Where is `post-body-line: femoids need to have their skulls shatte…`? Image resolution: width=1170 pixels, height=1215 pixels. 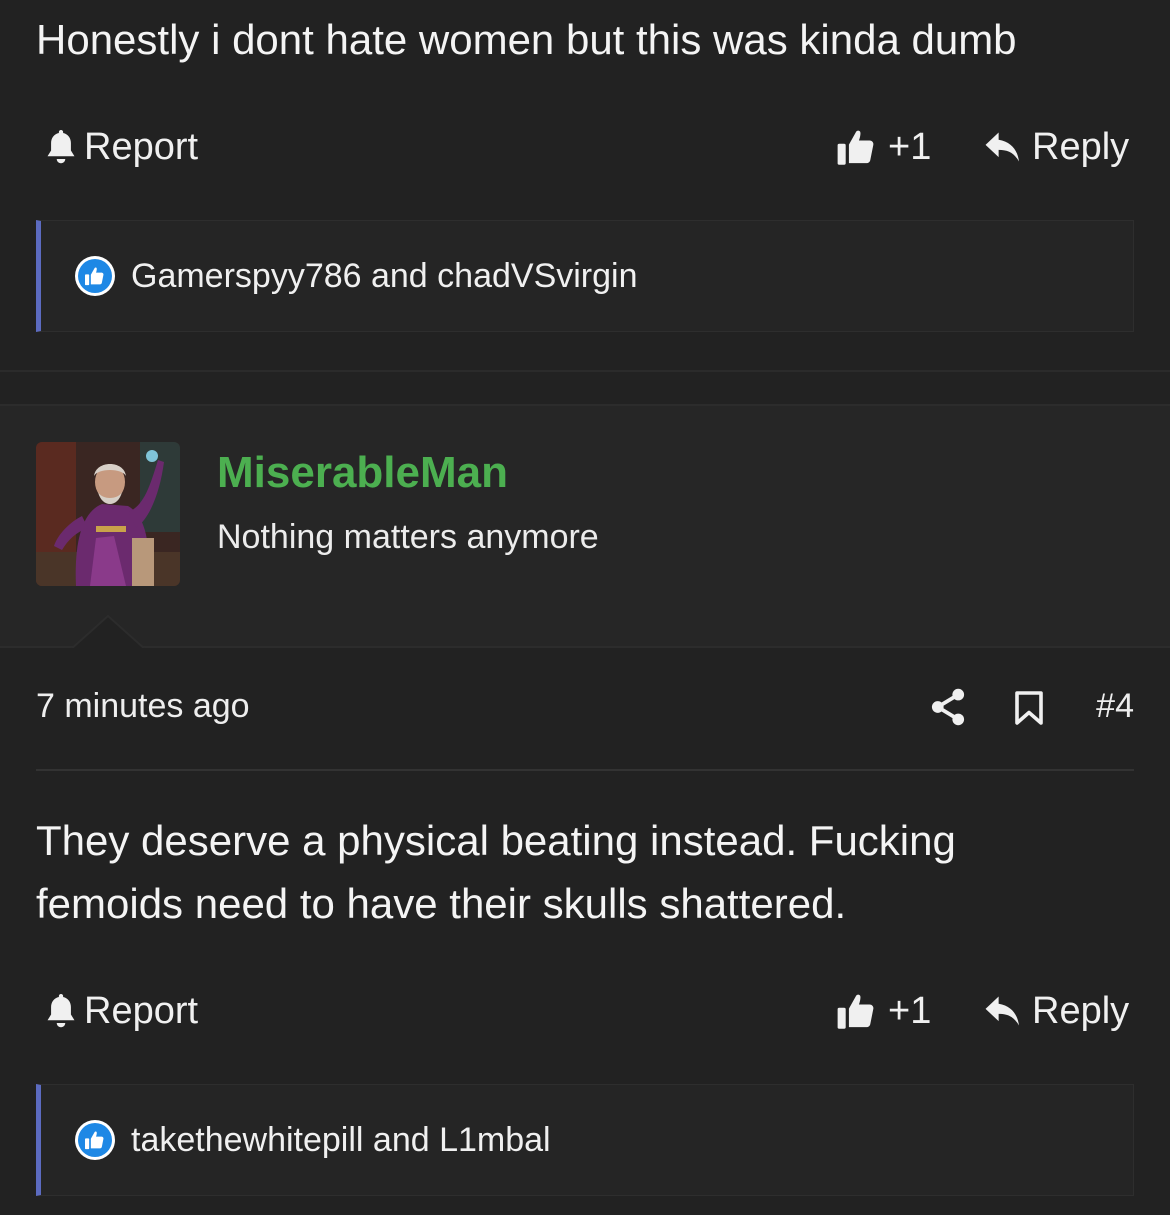
post-body-line: femoids need to have their skulls shatte… is located at coordinates (441, 903).